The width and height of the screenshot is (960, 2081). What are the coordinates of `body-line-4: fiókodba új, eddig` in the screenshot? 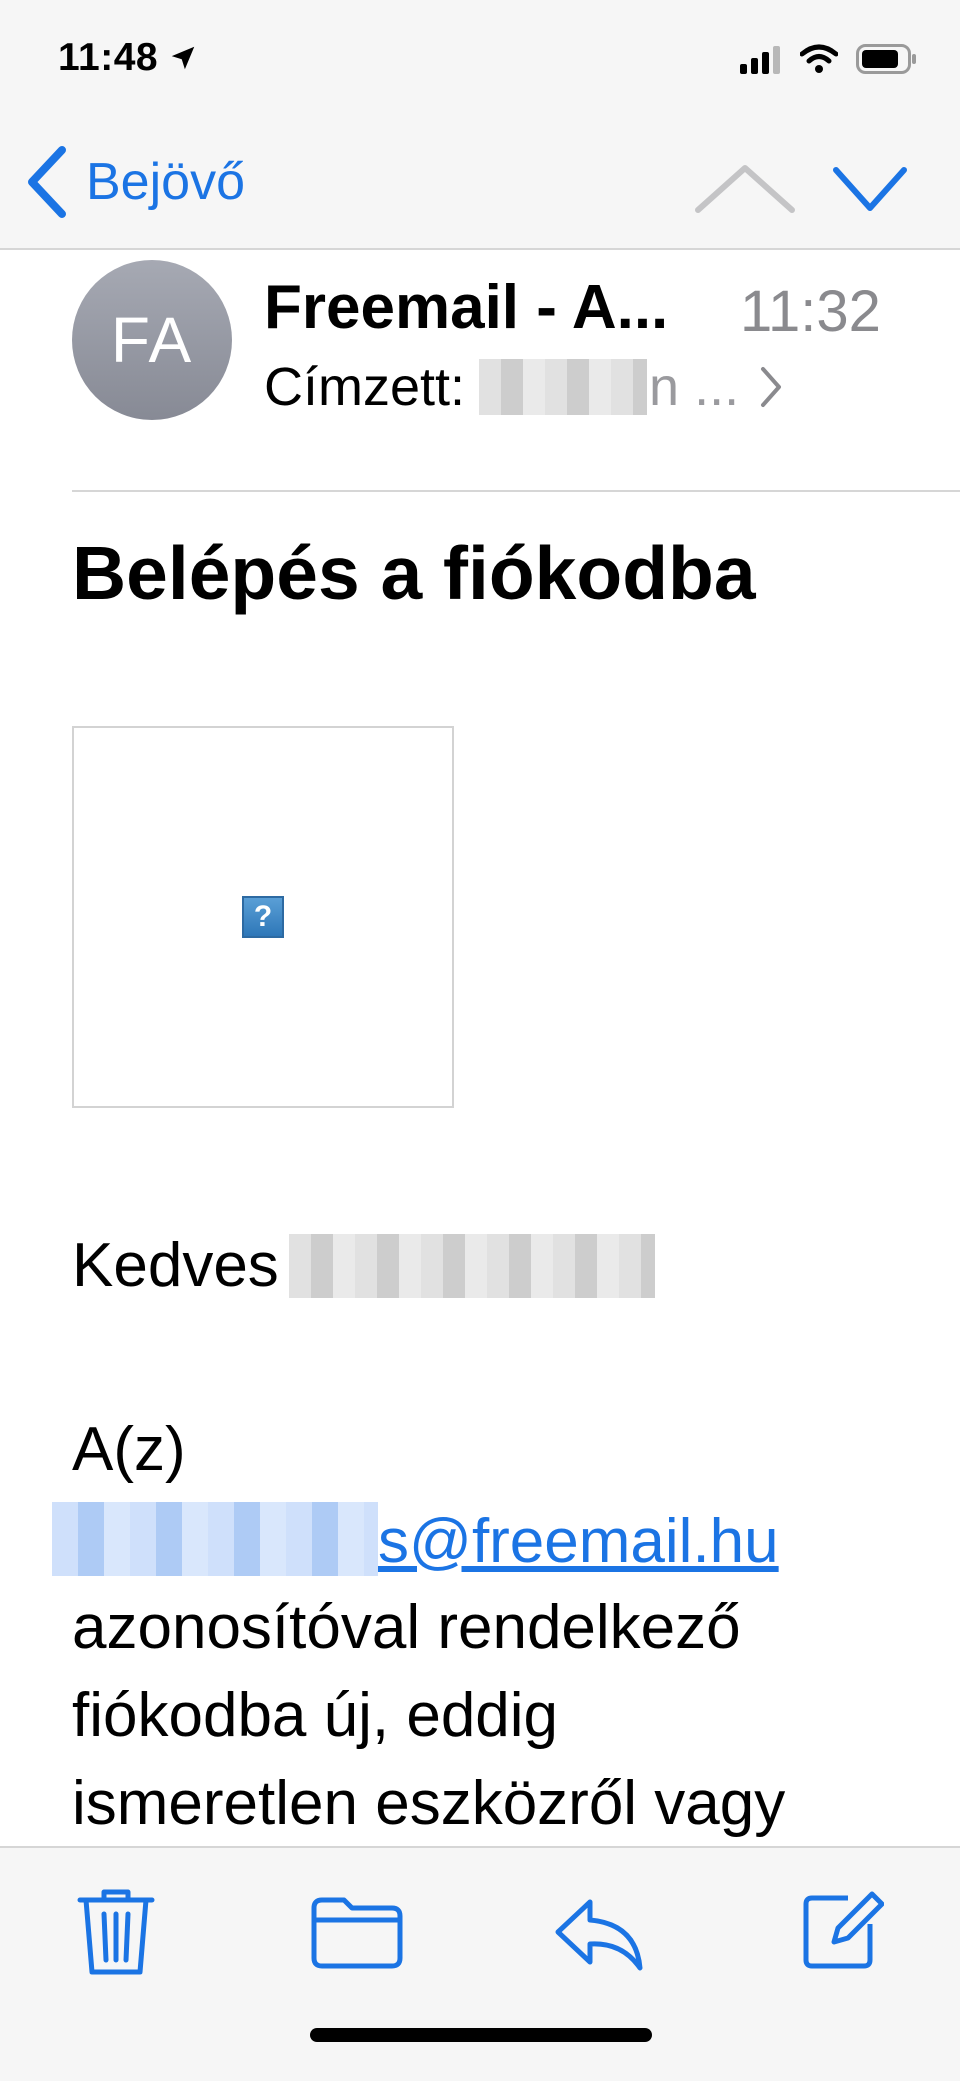 It's located at (315, 1715).